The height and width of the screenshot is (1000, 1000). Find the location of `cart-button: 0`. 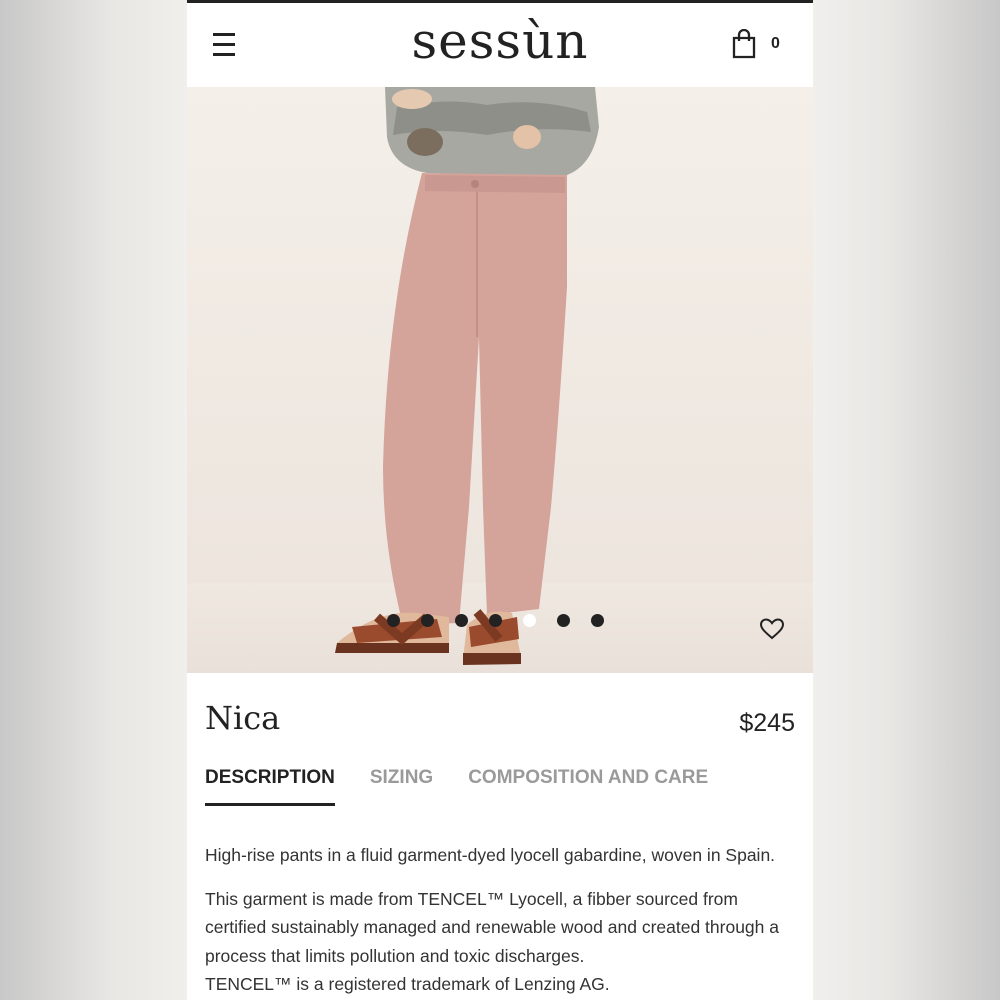

cart-button: 0 is located at coordinates (761, 46).